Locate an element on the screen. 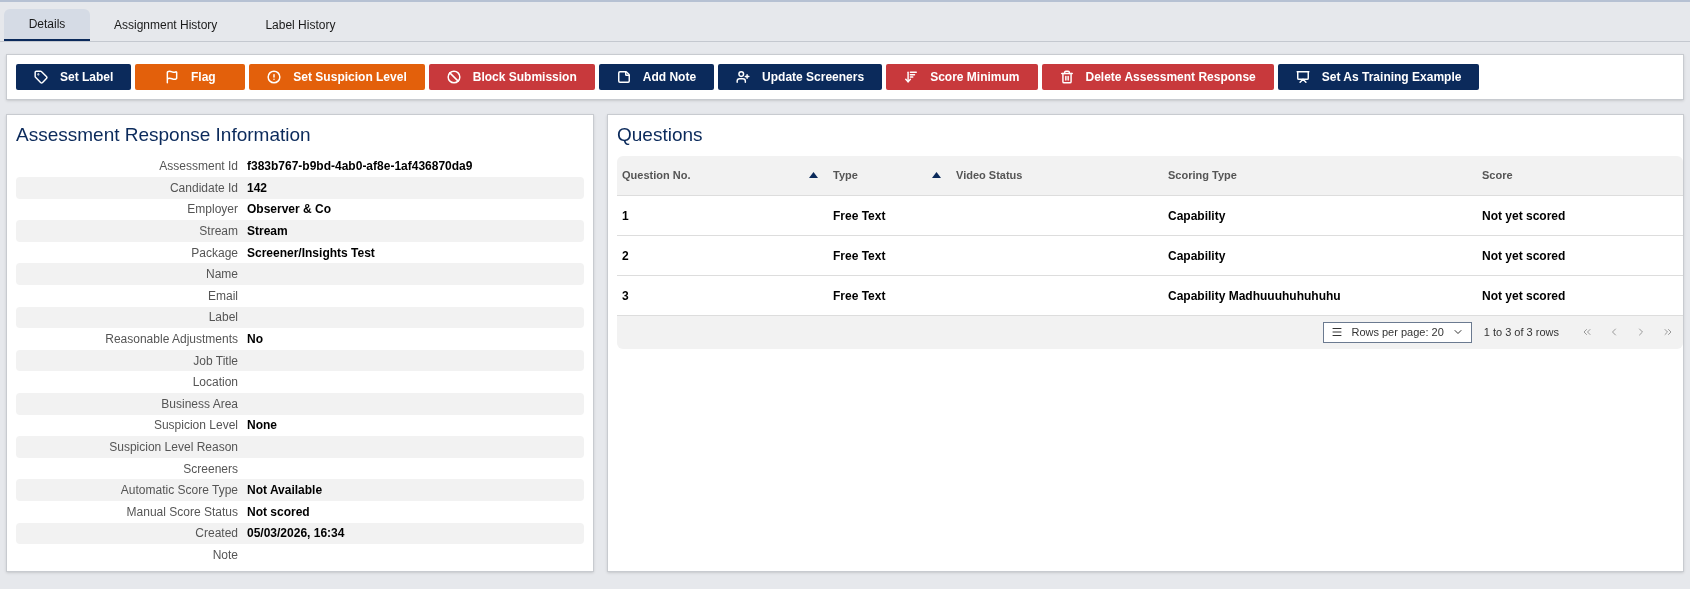 The width and height of the screenshot is (1690, 589). field-label: Suspicion Level is located at coordinates (195, 426).